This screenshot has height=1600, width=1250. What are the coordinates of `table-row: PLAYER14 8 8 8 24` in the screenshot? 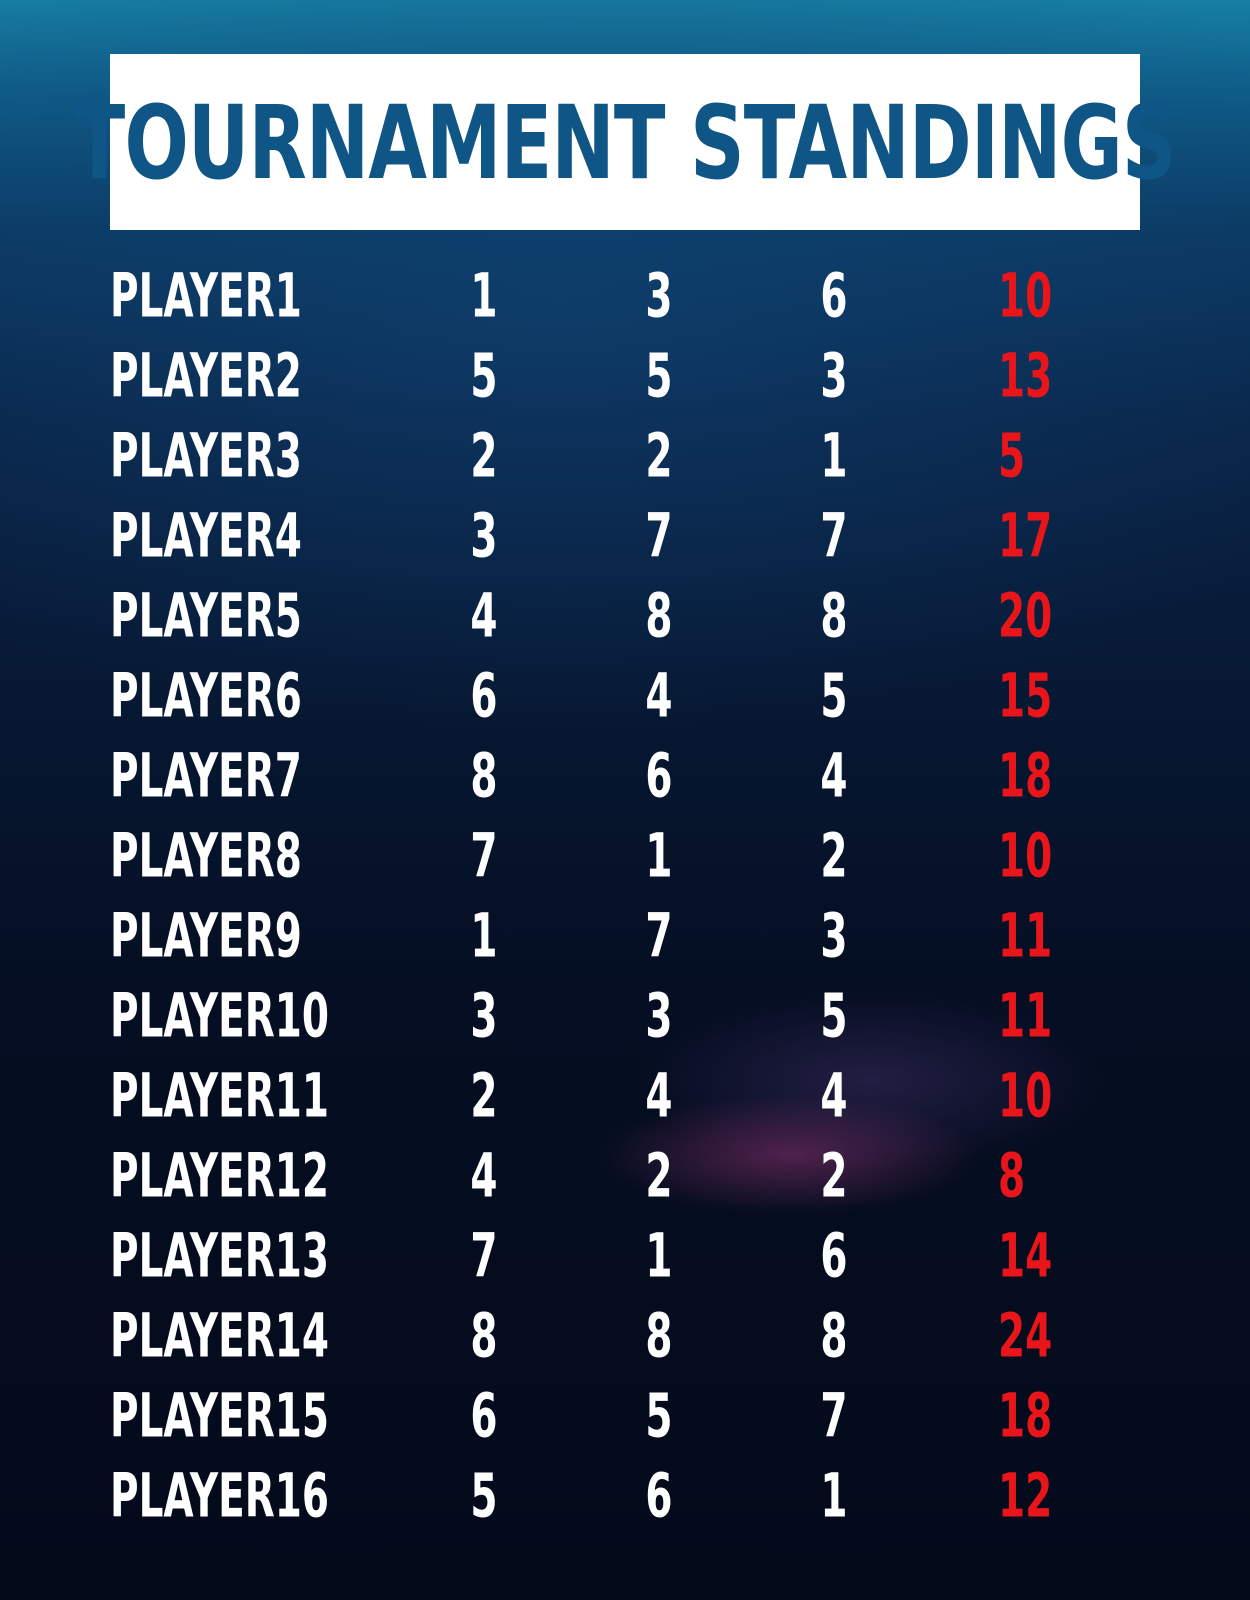 It's located at (625, 1336).